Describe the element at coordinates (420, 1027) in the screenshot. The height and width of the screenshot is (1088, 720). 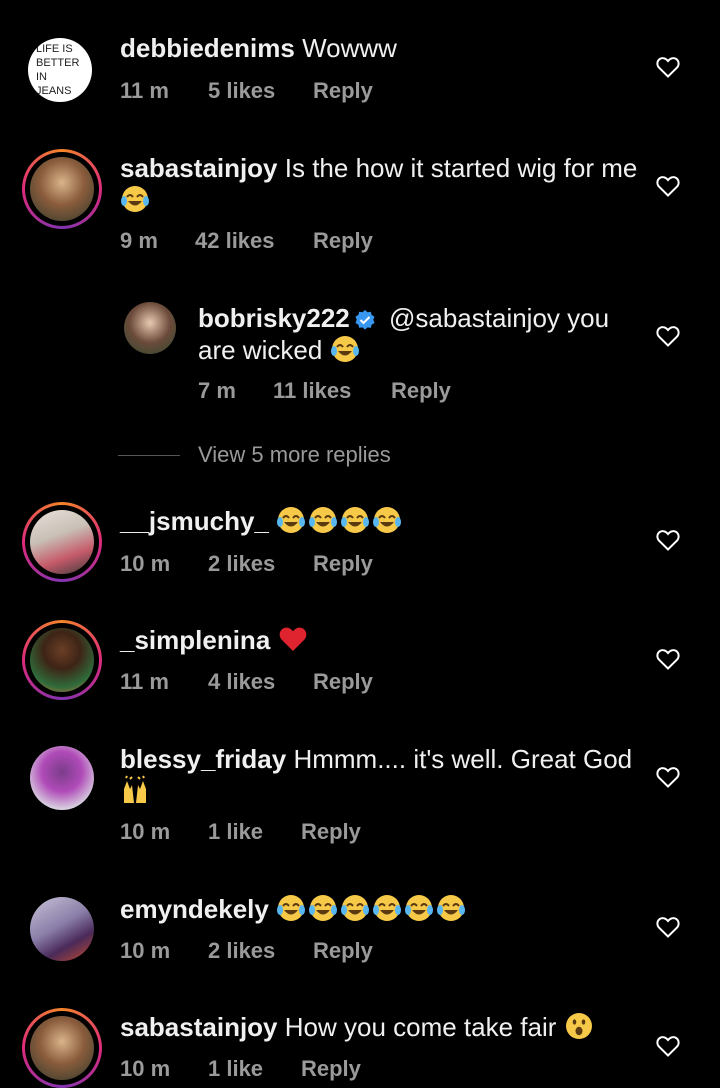
I see `comment-text: How you come take fair` at that location.